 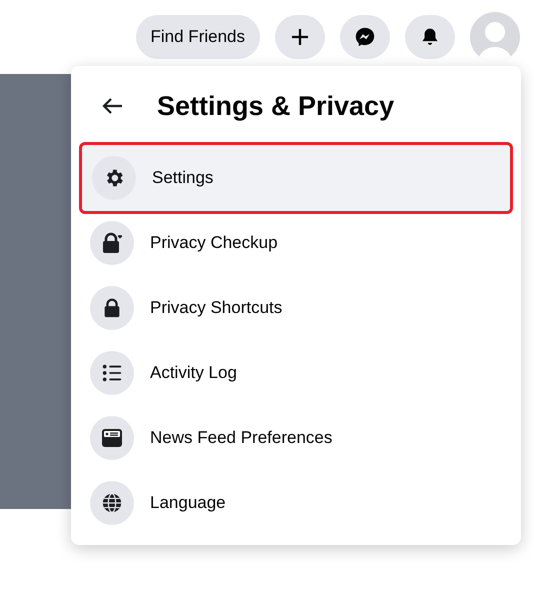 What do you see at coordinates (296, 178) in the screenshot?
I see `menu-item: Settings` at bounding box center [296, 178].